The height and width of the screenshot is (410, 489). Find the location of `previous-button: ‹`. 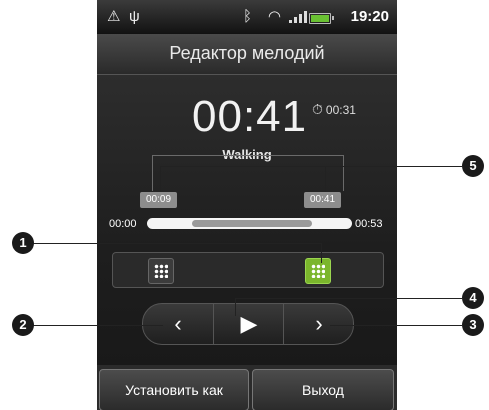

previous-button: ‹ is located at coordinates (178, 324).